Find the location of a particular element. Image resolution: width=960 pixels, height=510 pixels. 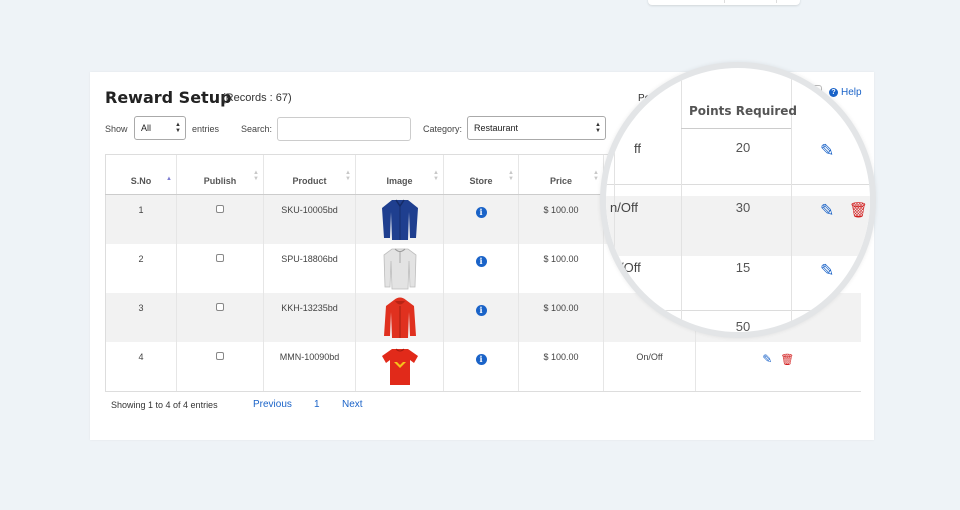

row-onoff: On/Off is located at coordinates (649, 367).